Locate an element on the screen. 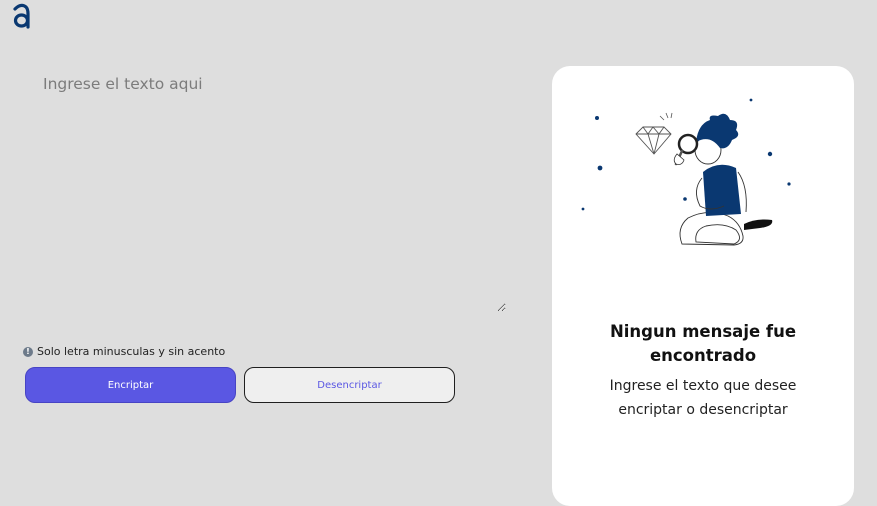  result-title: Ningun mensaje fue encontrado is located at coordinates (703, 344).